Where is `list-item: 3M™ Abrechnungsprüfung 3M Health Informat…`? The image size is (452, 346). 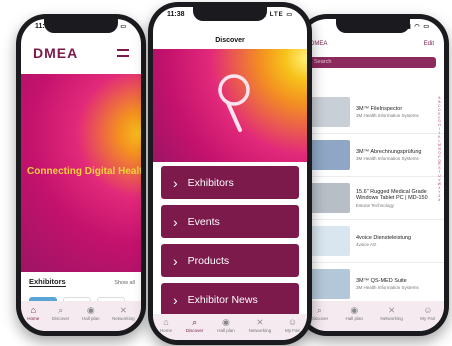
list-item: 3M™ Abrechnungsprüfung 3M Health Informat… is located at coordinates (373, 155).